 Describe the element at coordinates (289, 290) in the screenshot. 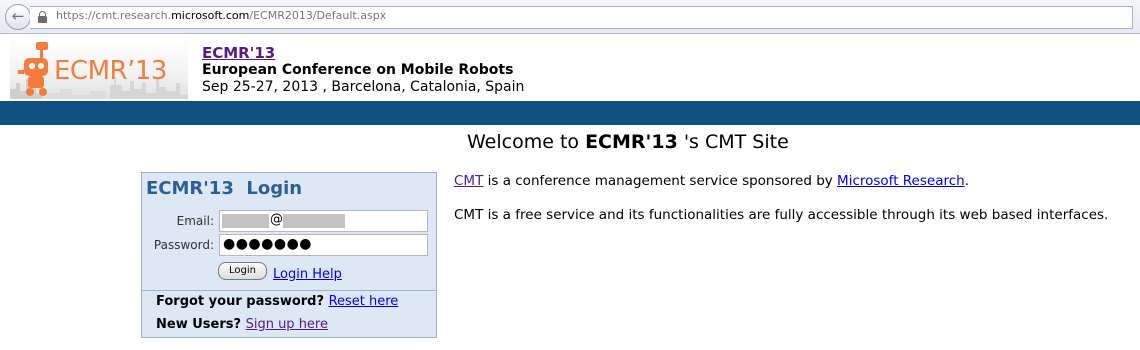

I see `login-divider` at that location.